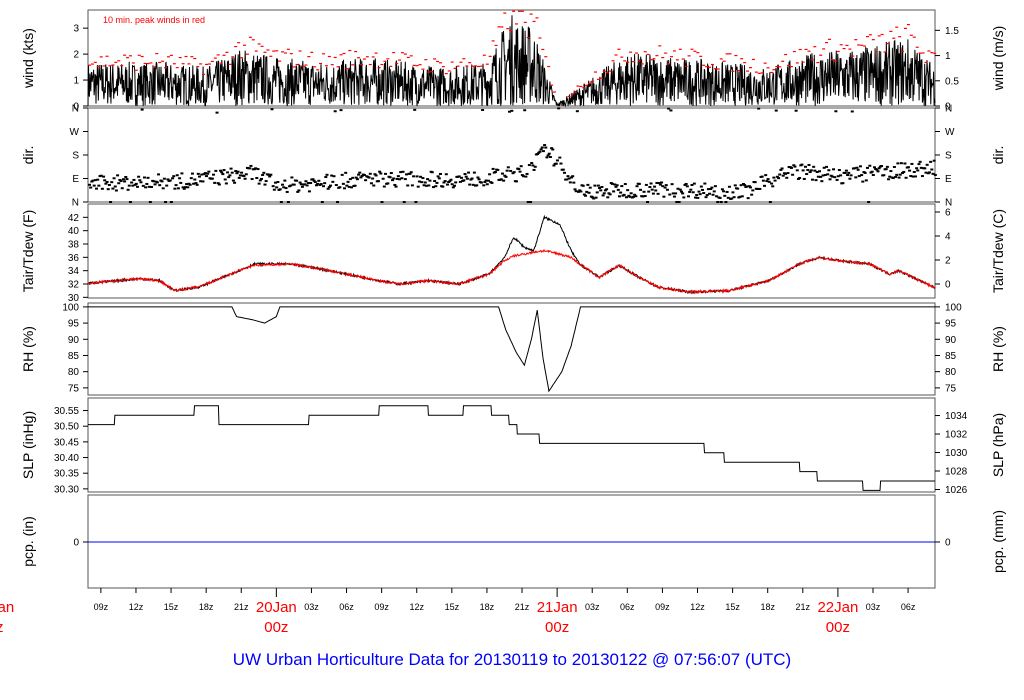 This screenshot has height=700, width=1024. I want to click on x-day-label: 22Jan, so click(837, 607).